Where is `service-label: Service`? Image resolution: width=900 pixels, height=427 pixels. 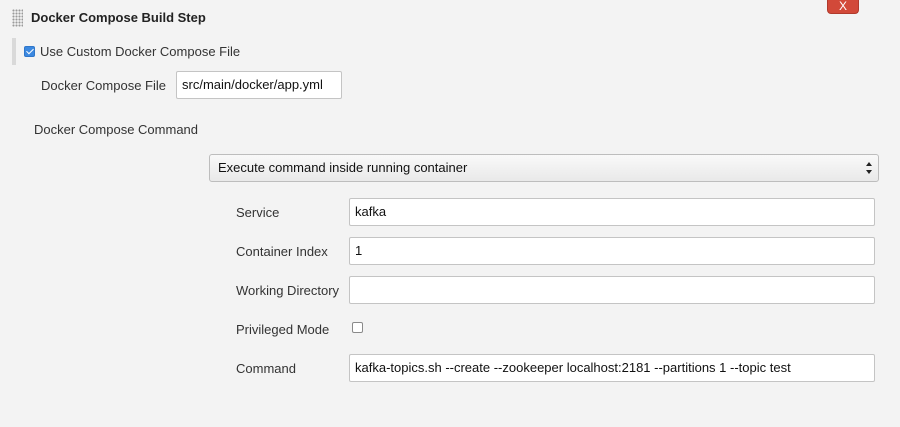
service-label: Service is located at coordinates (258, 212).